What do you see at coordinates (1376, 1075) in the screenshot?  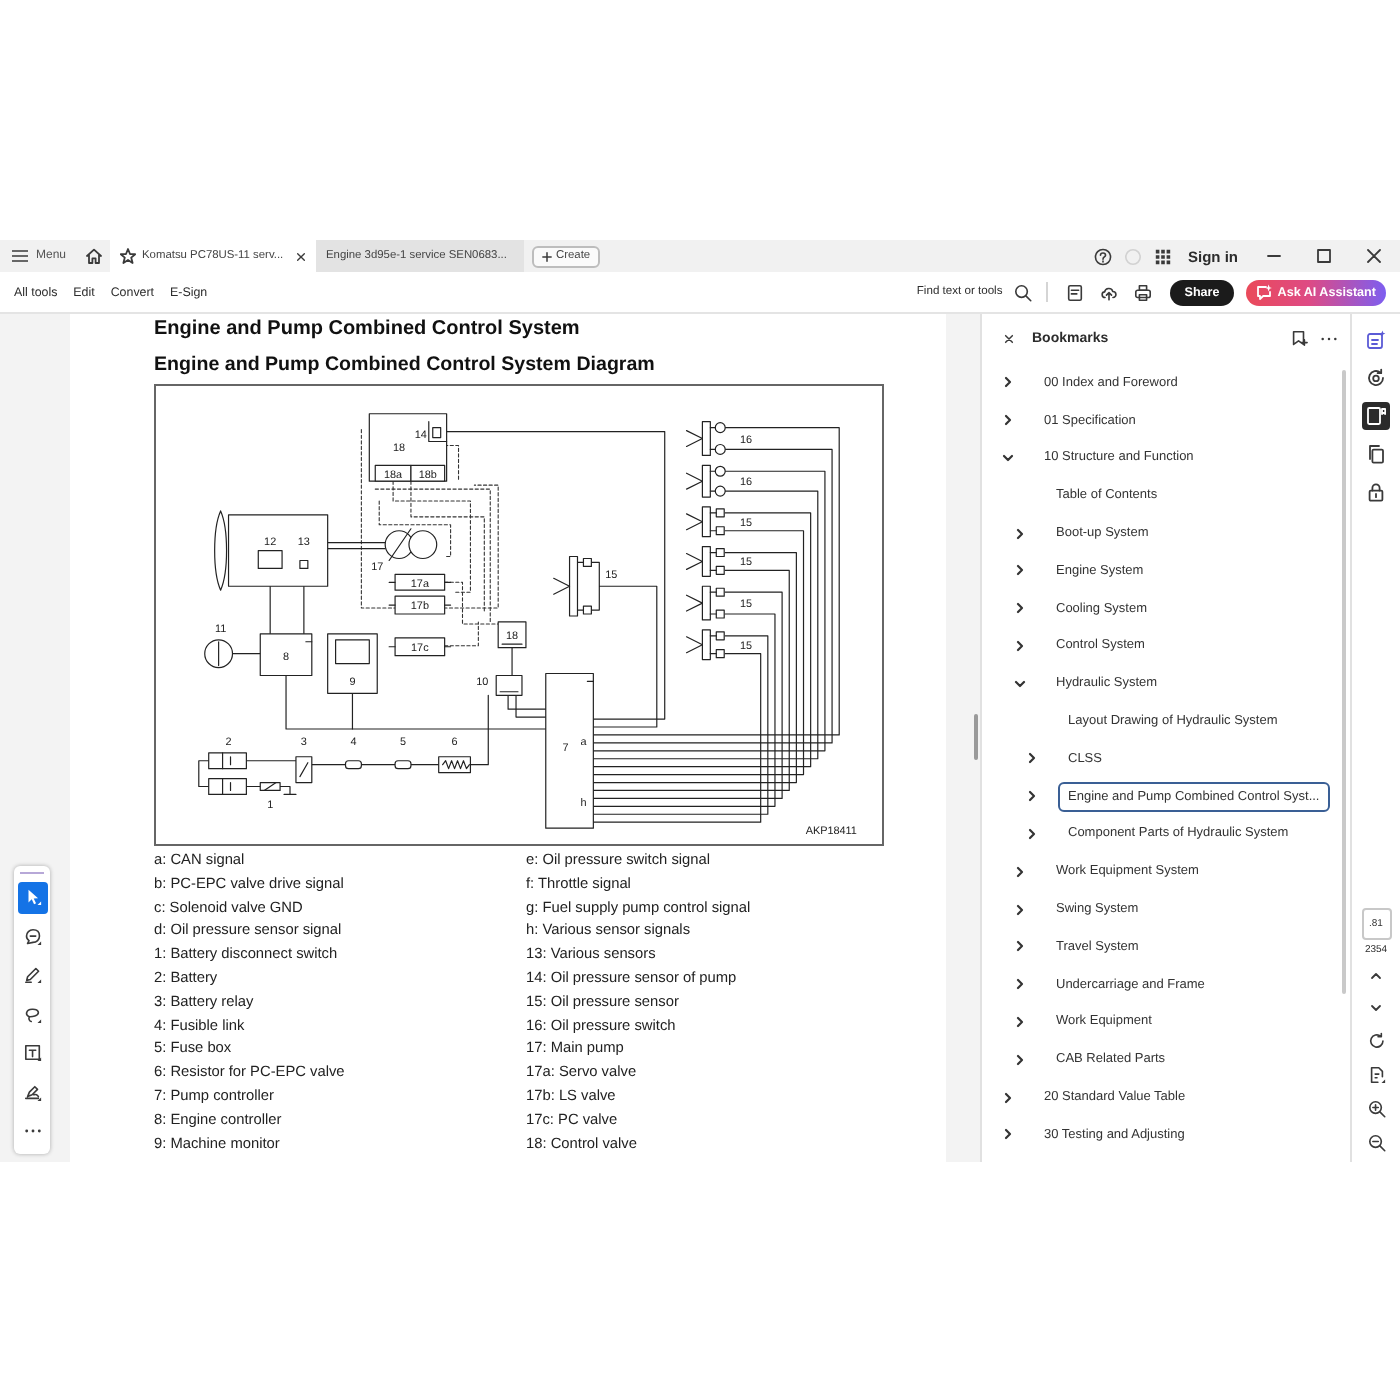 I see `page-fit-icon` at bounding box center [1376, 1075].